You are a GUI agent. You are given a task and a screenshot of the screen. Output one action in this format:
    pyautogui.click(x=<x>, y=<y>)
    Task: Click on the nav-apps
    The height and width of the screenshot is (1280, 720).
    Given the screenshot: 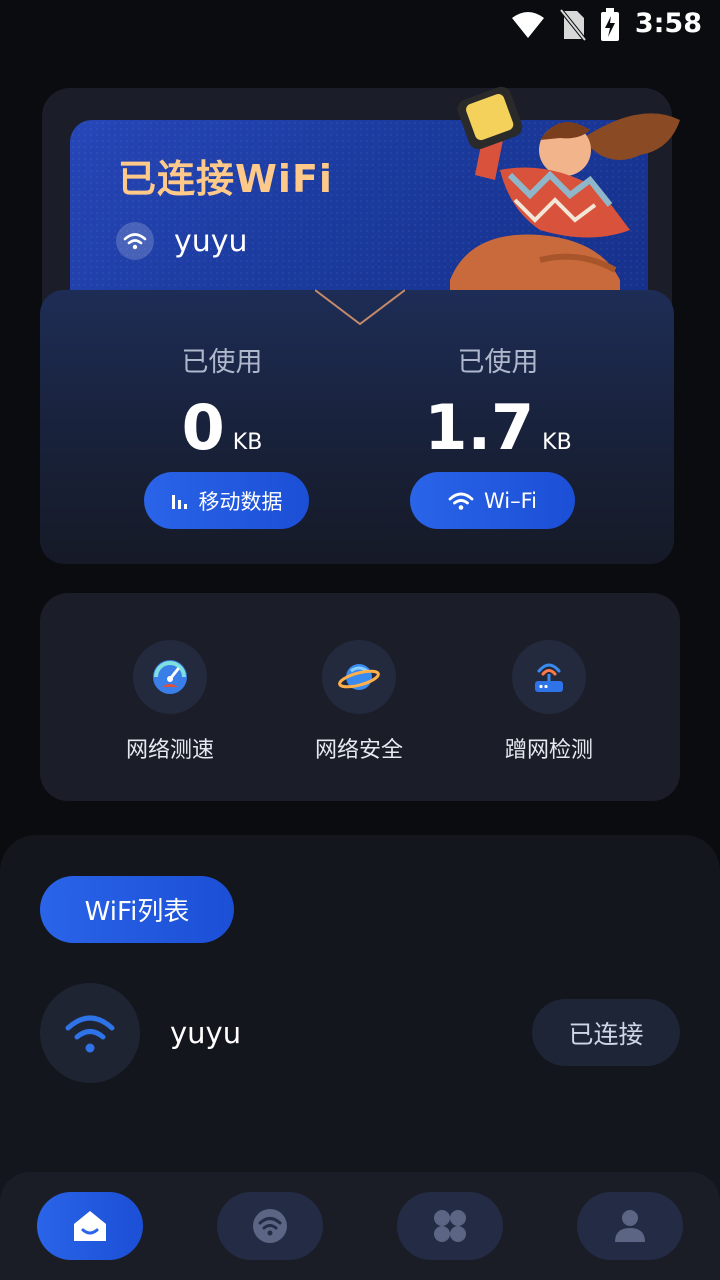 What is the action you would take?
    pyautogui.click(x=450, y=1226)
    